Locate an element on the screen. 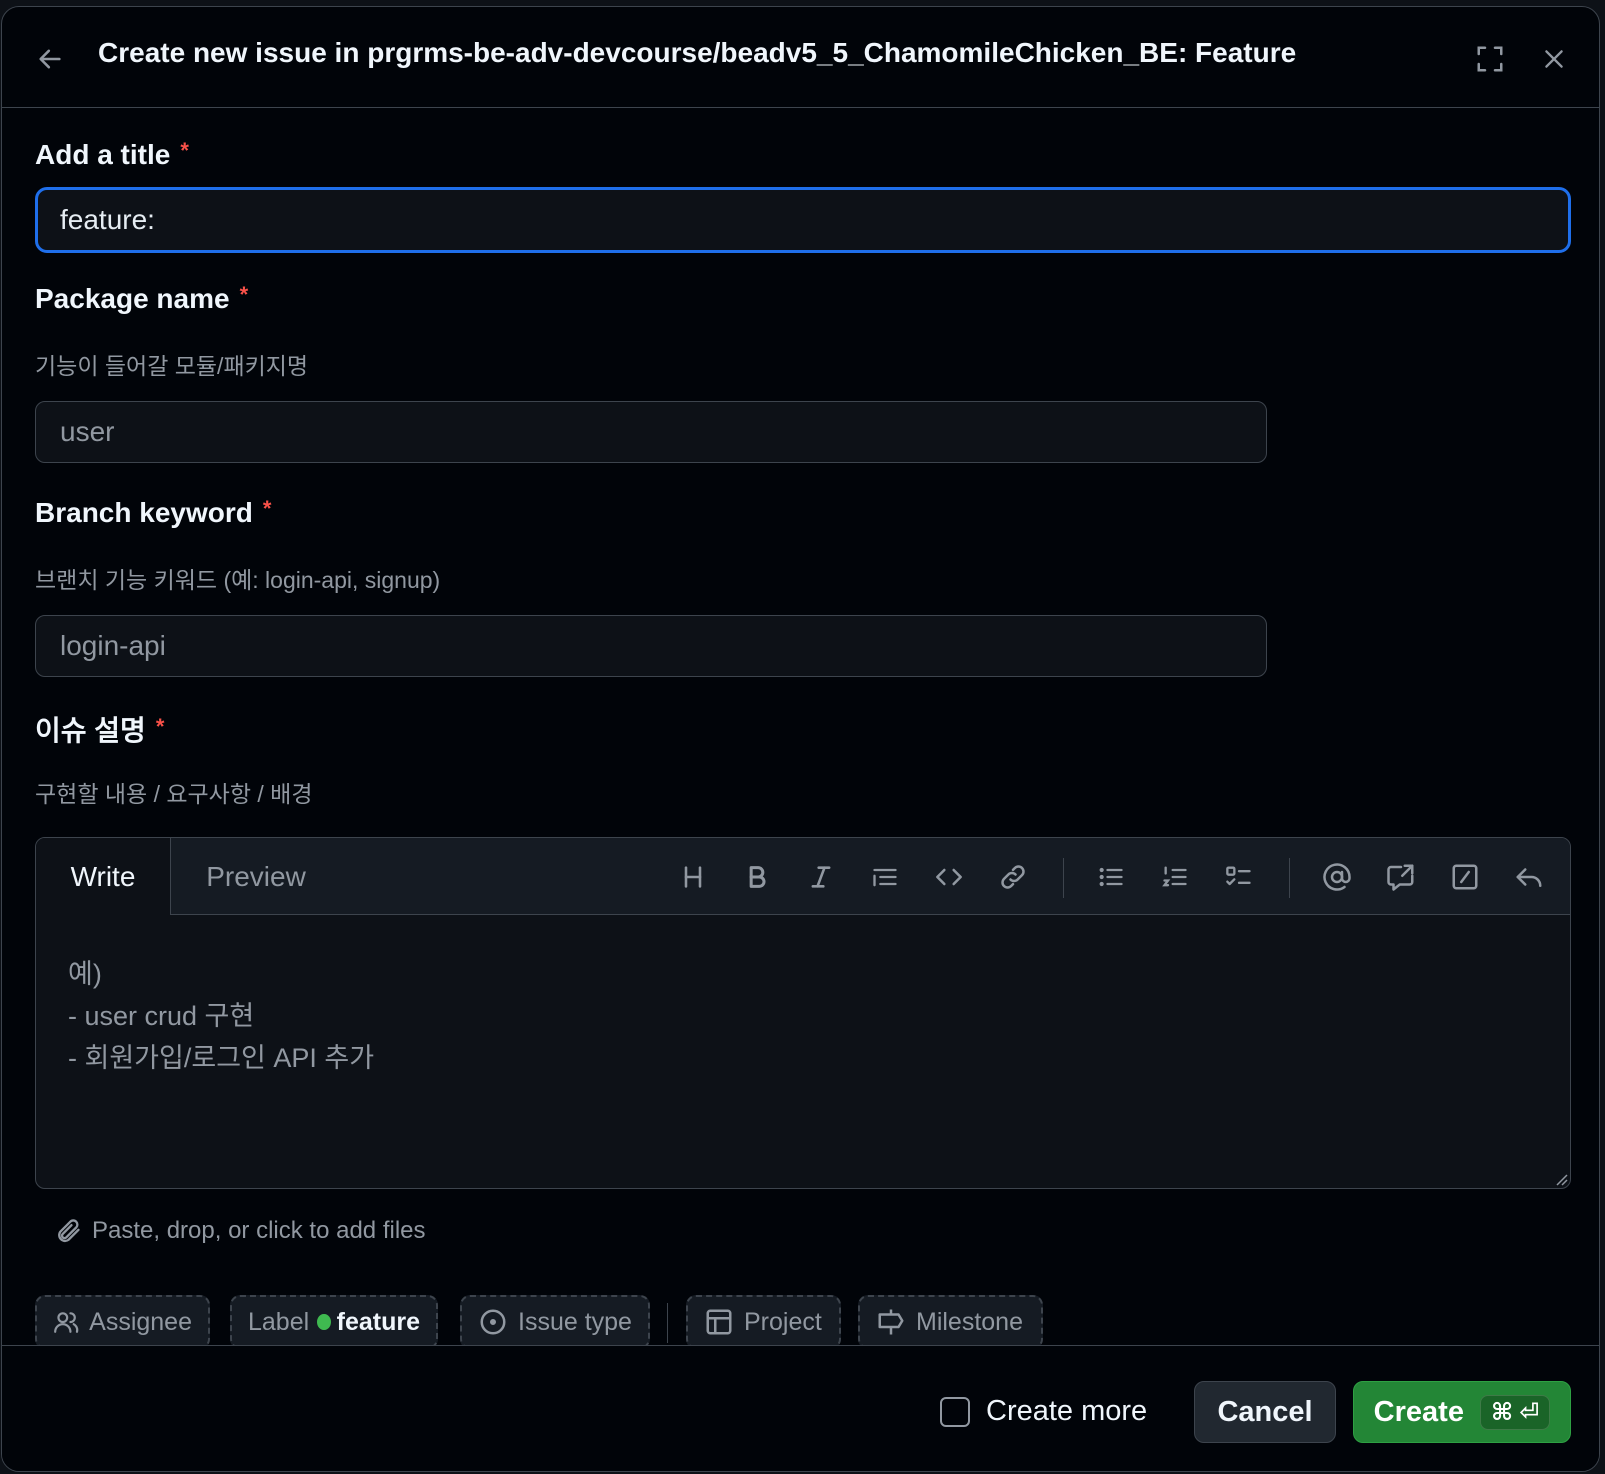 Image resolution: width=1605 pixels, height=1474 pixels. paperclip-icon is located at coordinates (69, 1231).